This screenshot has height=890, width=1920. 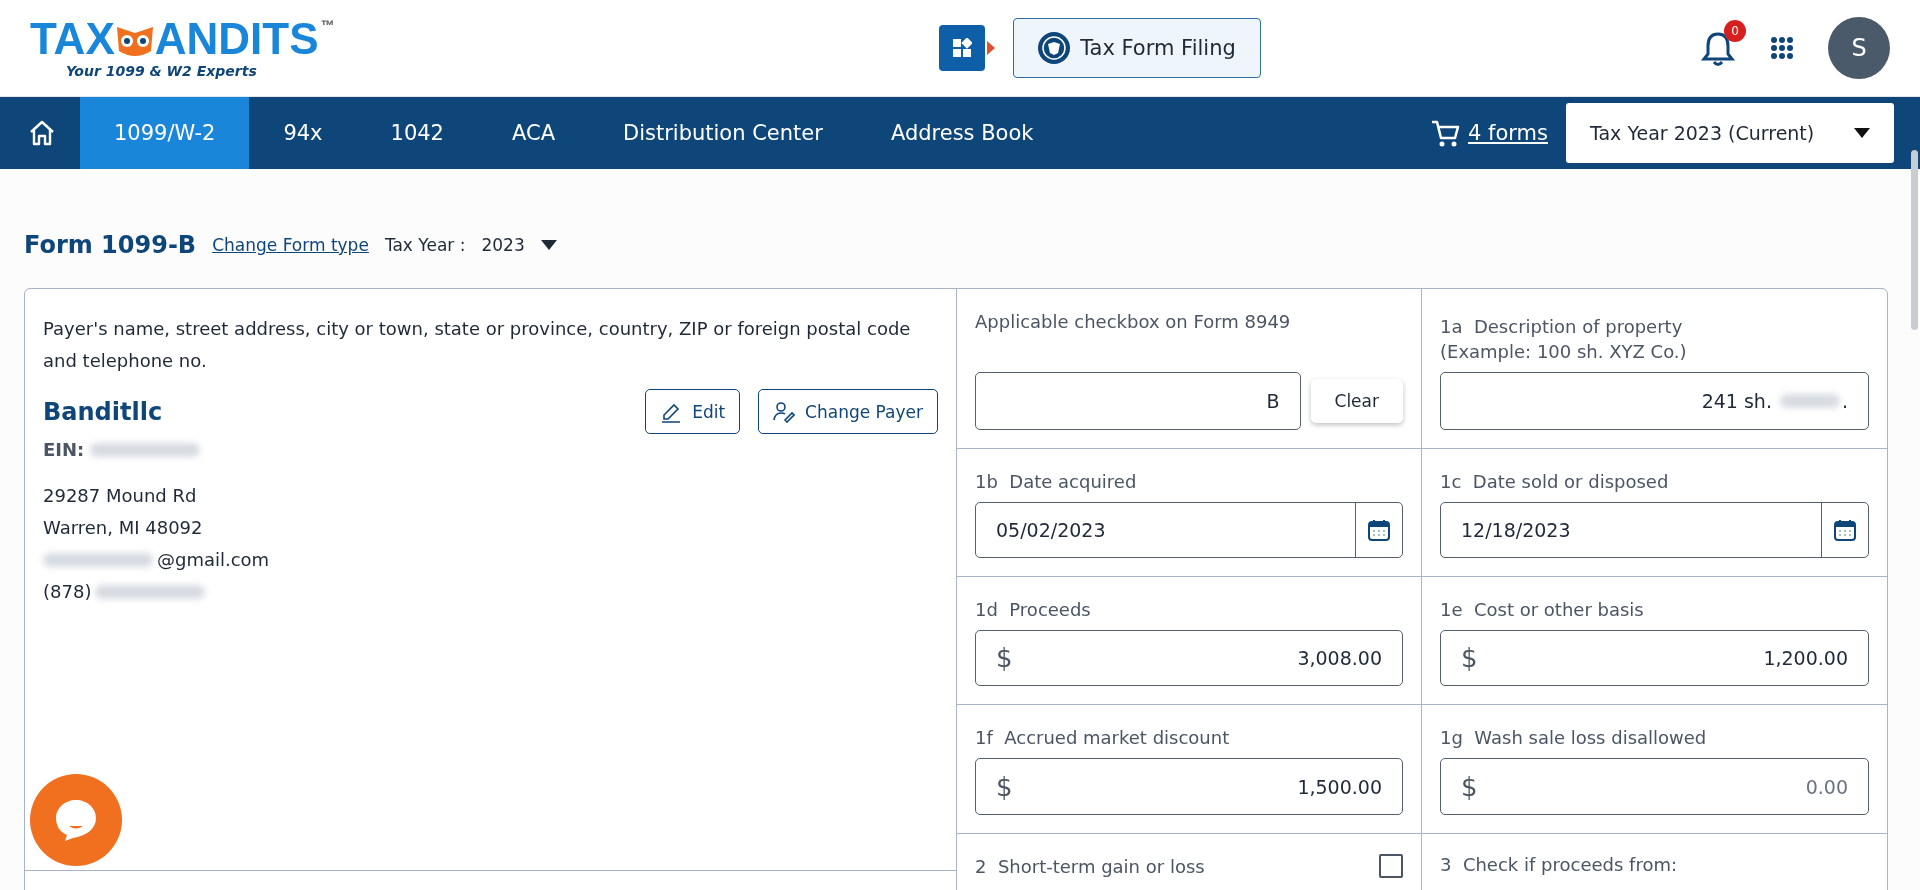 I want to click on cart-link: 4 forms, so click(x=1508, y=133).